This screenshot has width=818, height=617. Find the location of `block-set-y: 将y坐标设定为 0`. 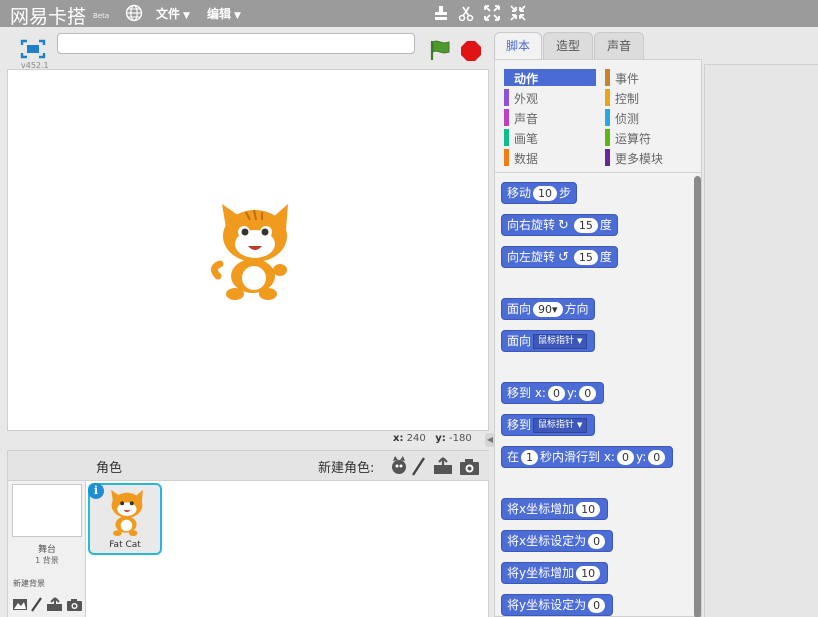

block-set-y: 将y坐标设定为 0 is located at coordinates (557, 605).